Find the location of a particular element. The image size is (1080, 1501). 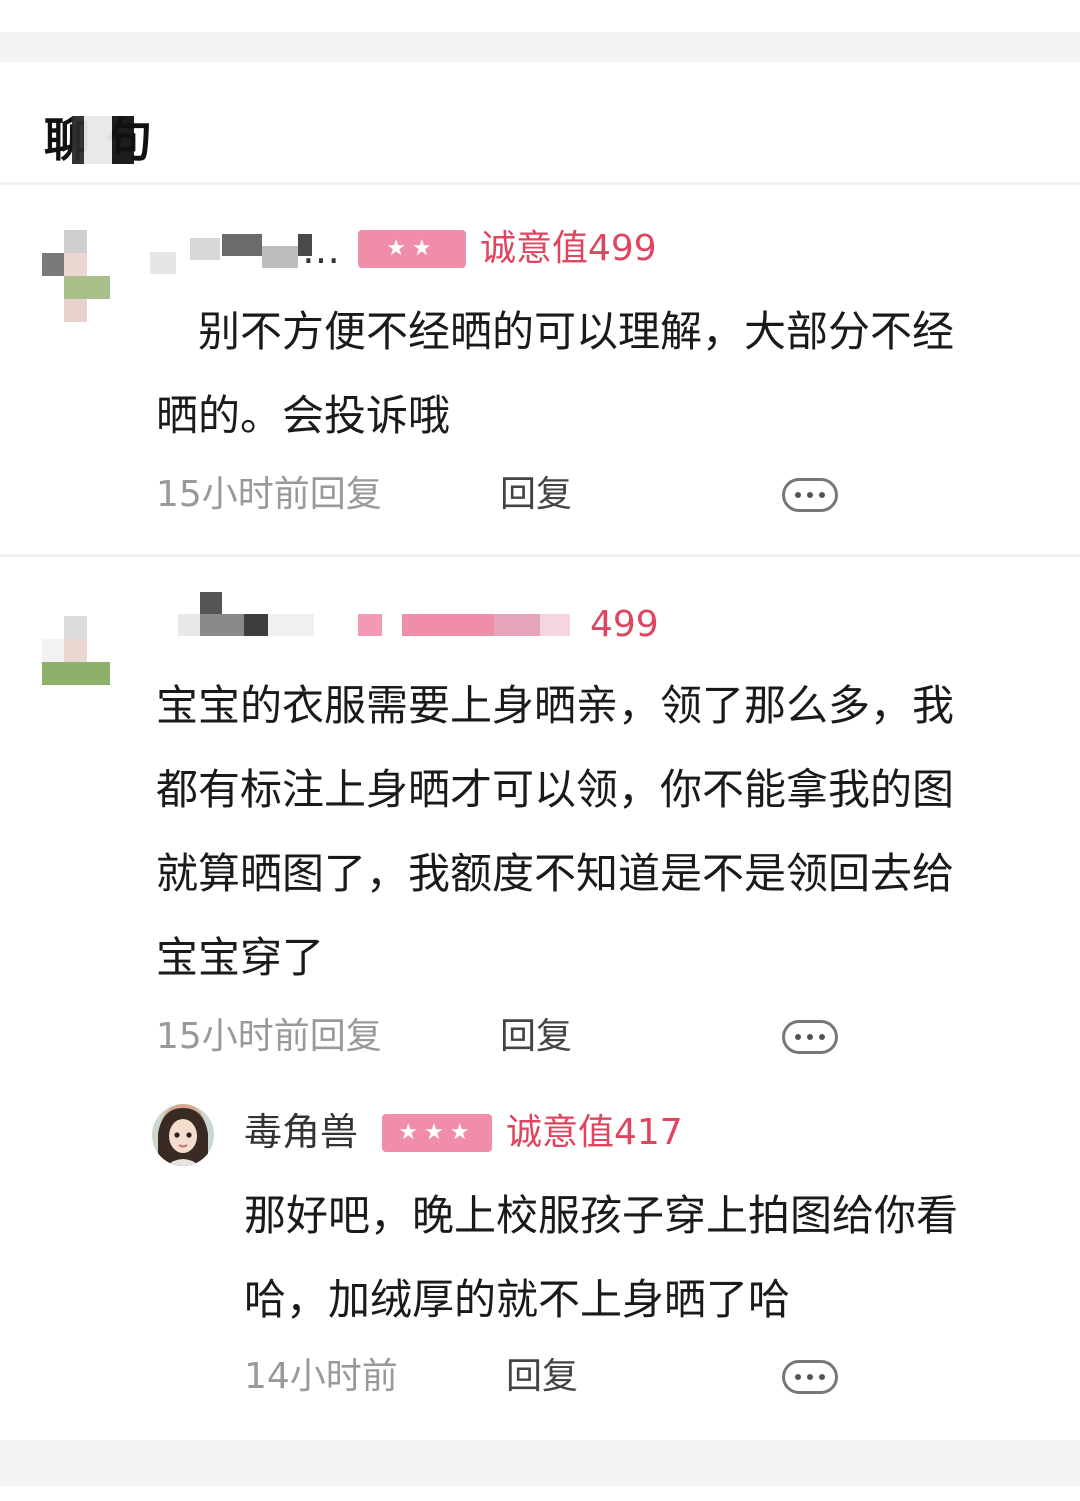

avatar-image is located at coordinates (183, 1135).